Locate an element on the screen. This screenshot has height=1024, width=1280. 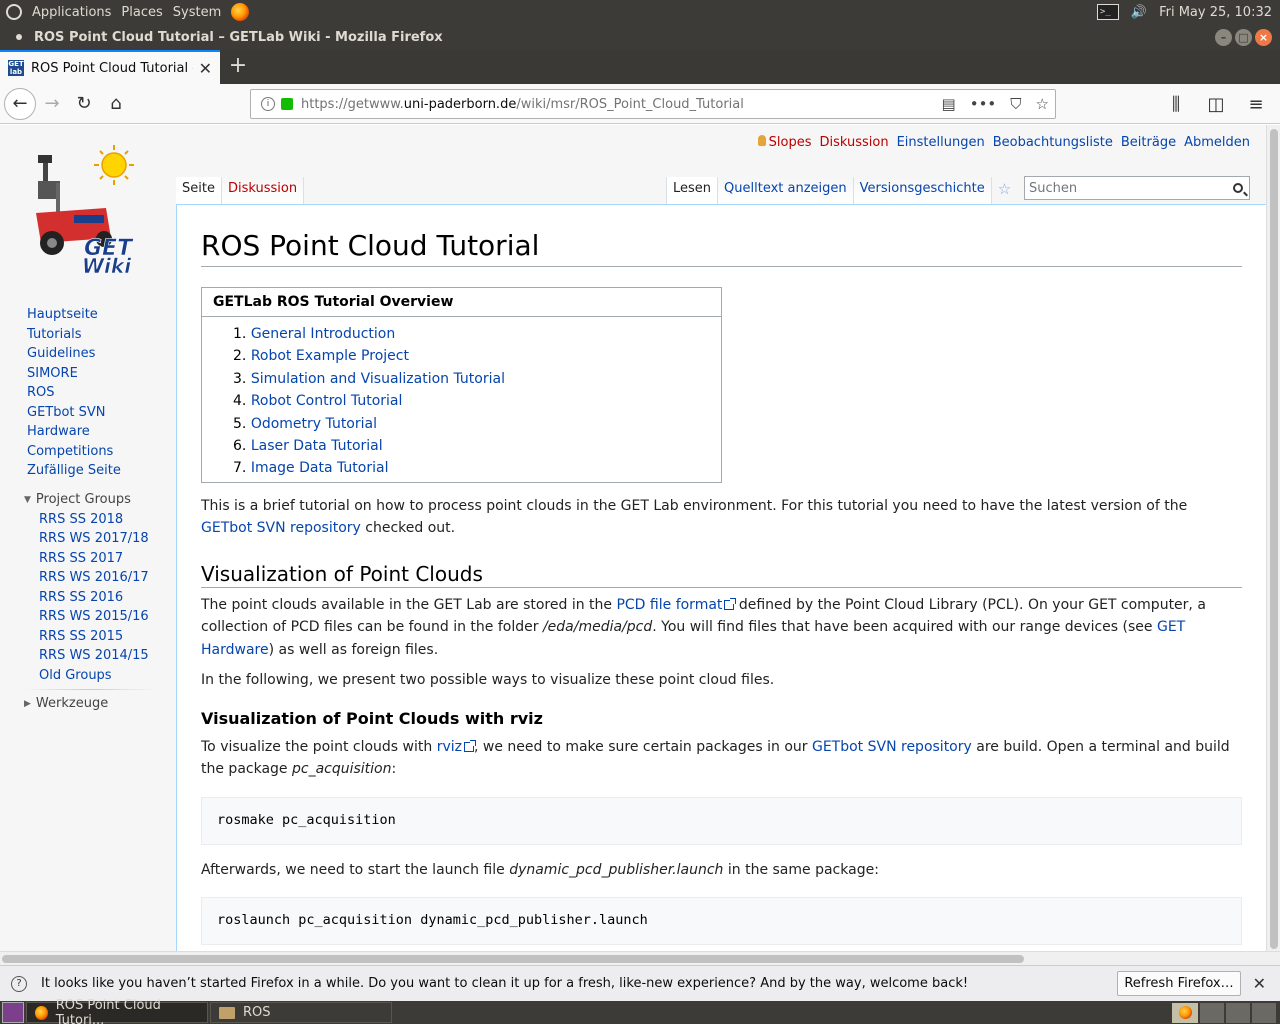
reload-button: ↻ is located at coordinates (84, 104).